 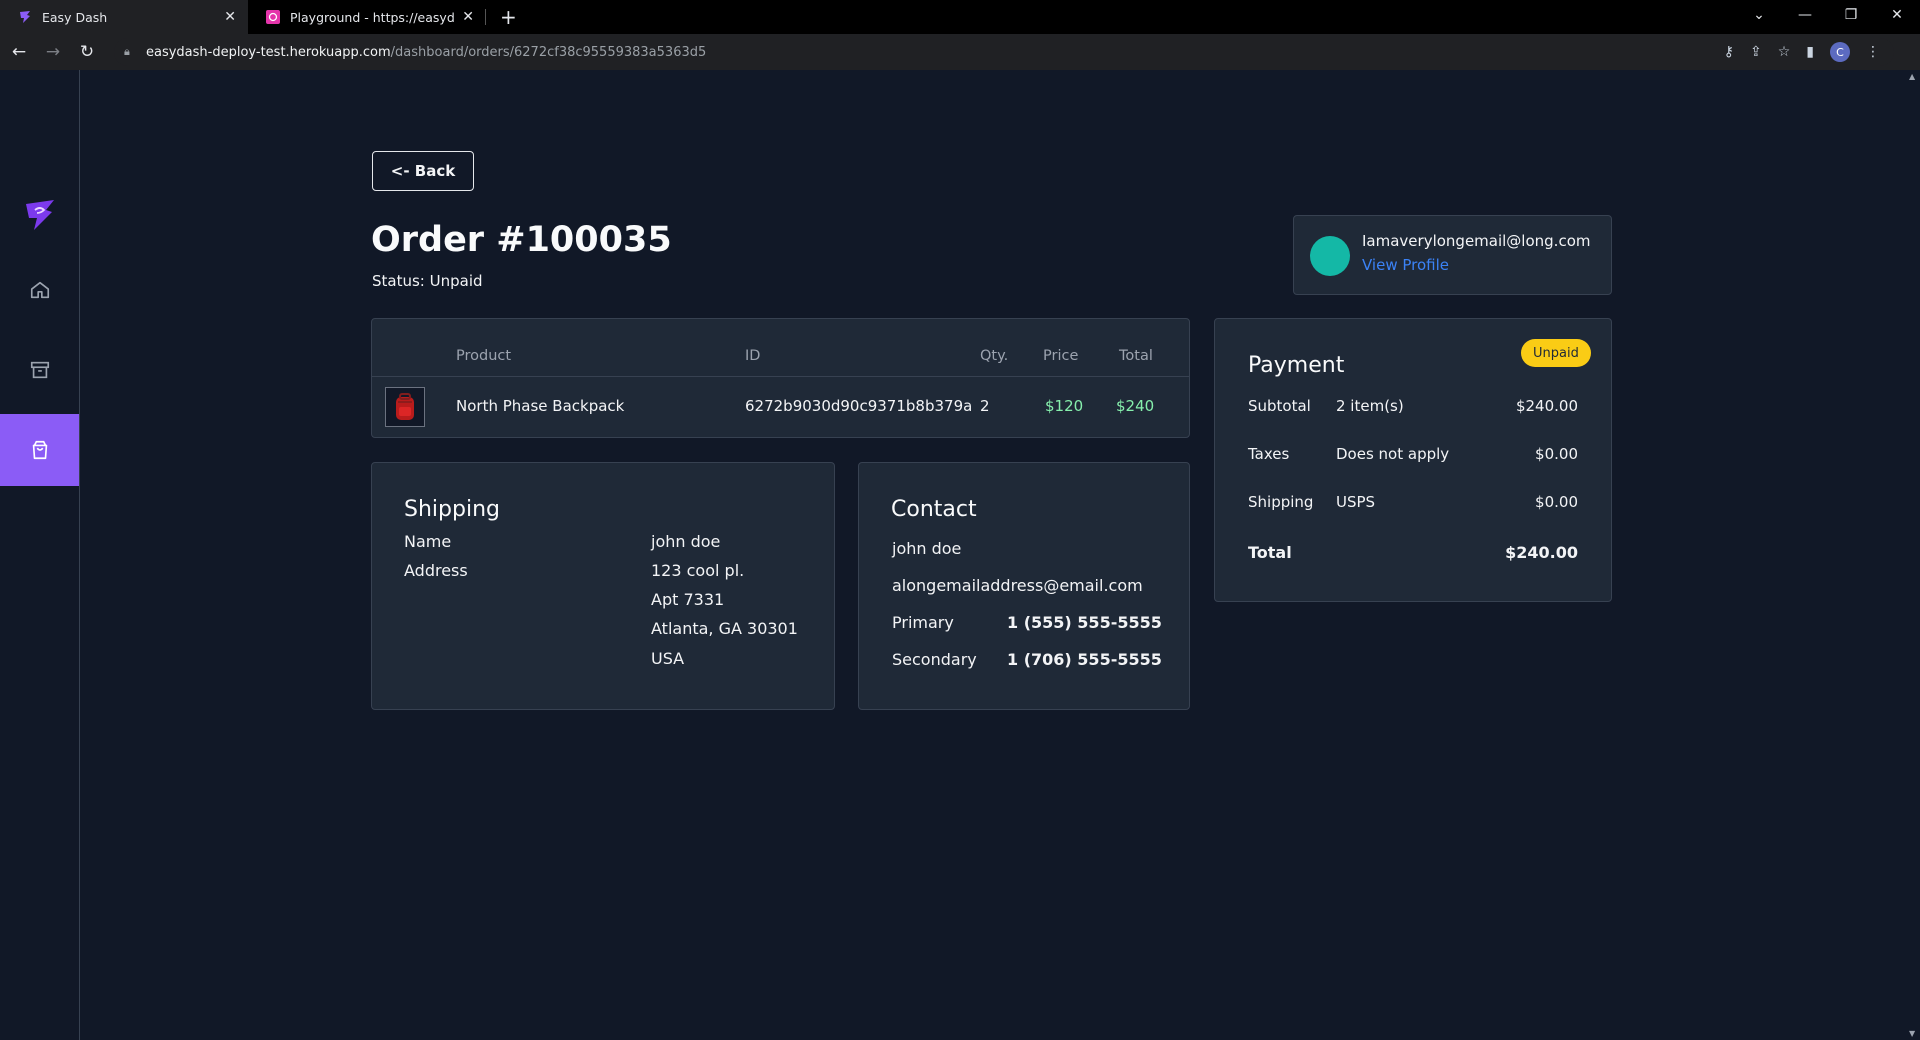 I want to click on profile-avatar: C, so click(x=1840, y=52).